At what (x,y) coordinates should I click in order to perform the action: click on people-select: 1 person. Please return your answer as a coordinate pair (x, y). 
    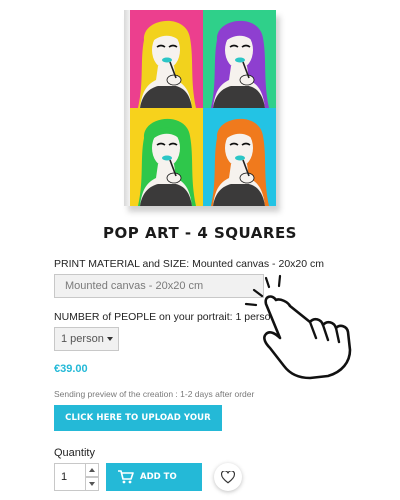
    Looking at the image, I should click on (86, 339).